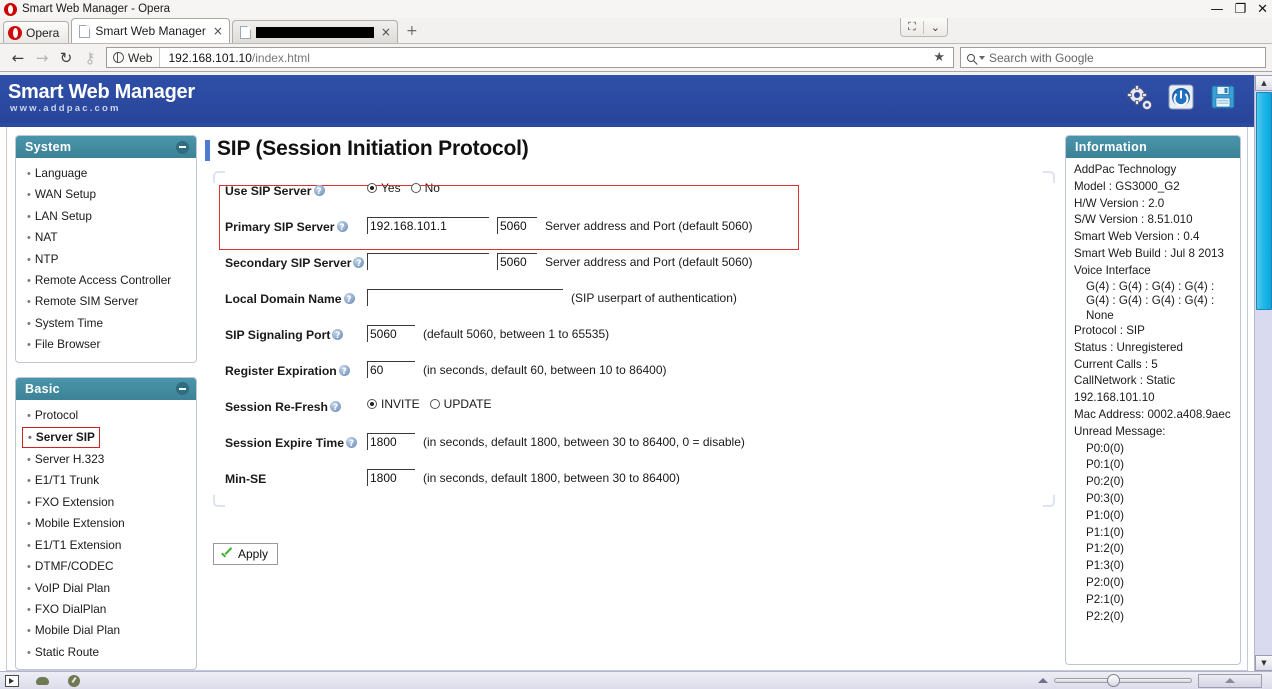 This screenshot has width=1272, height=689. I want to click on secondary-sip-server-port-input, so click(517, 261).